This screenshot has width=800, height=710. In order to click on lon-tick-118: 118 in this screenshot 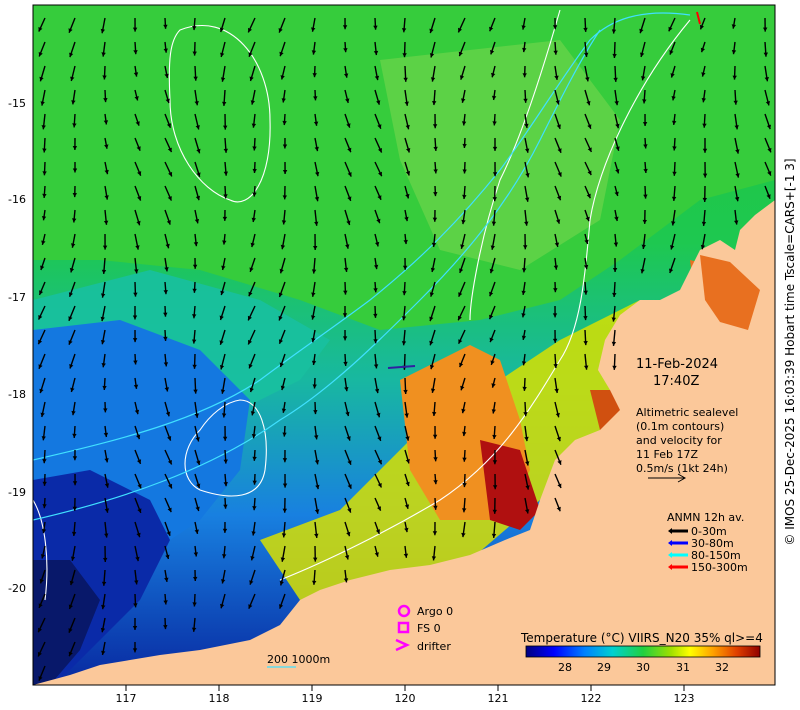, I will do `click(219, 698)`.